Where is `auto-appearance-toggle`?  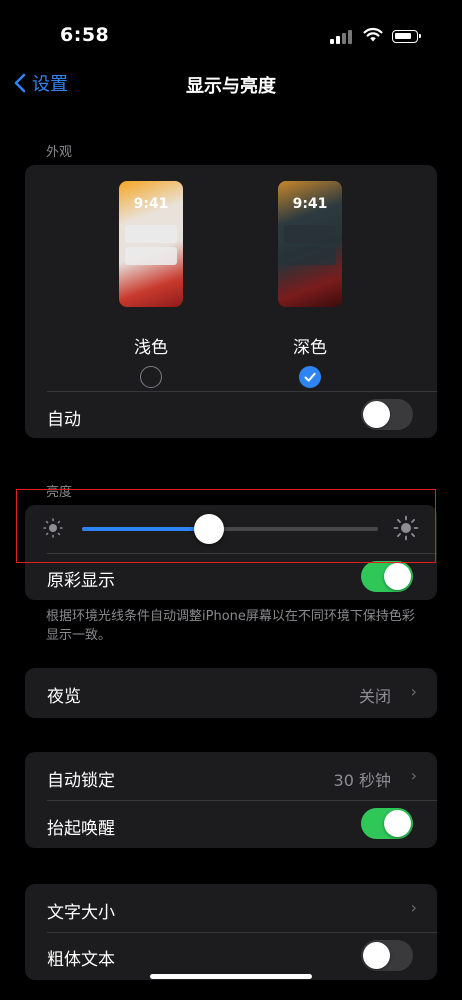
auto-appearance-toggle is located at coordinates (387, 414).